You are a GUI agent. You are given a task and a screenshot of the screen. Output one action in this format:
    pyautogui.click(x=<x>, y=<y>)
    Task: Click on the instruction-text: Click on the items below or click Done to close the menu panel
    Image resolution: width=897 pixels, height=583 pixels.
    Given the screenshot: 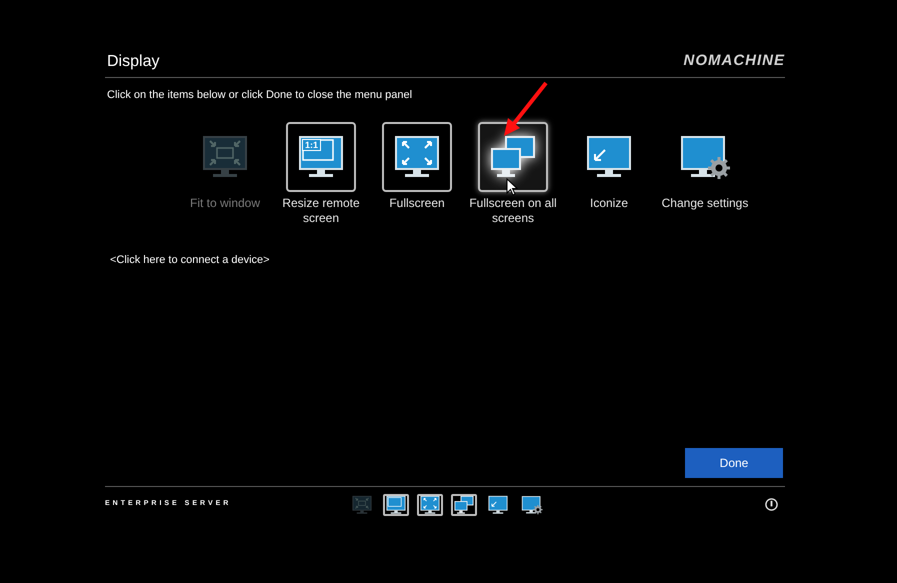 What is the action you would take?
    pyautogui.click(x=260, y=95)
    